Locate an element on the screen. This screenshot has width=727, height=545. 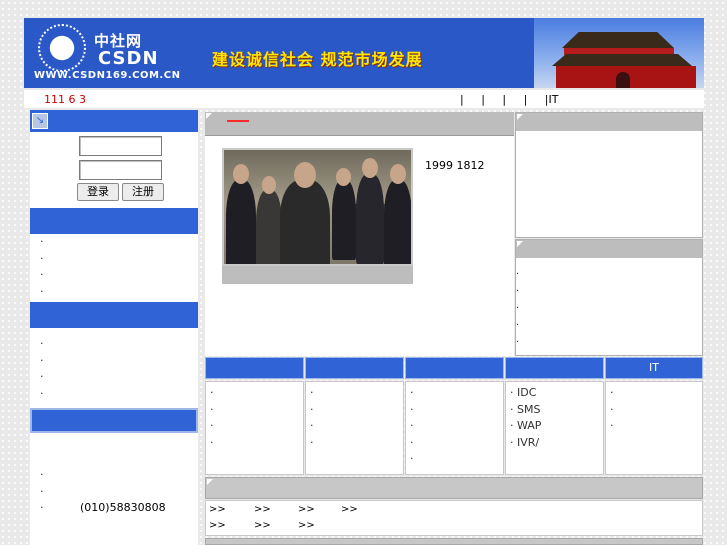
sidebar-list-2: · · · · is located at coordinates (42, 369).